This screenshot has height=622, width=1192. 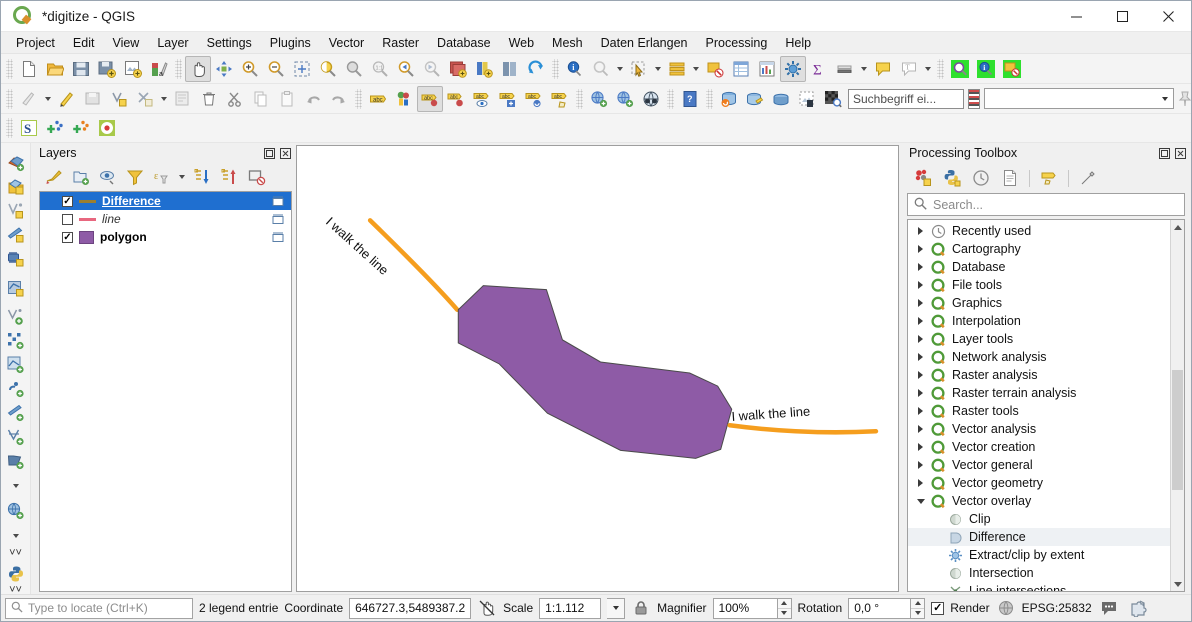 What do you see at coordinates (1177, 430) in the screenshot?
I see `scrollbar-thumb` at bounding box center [1177, 430].